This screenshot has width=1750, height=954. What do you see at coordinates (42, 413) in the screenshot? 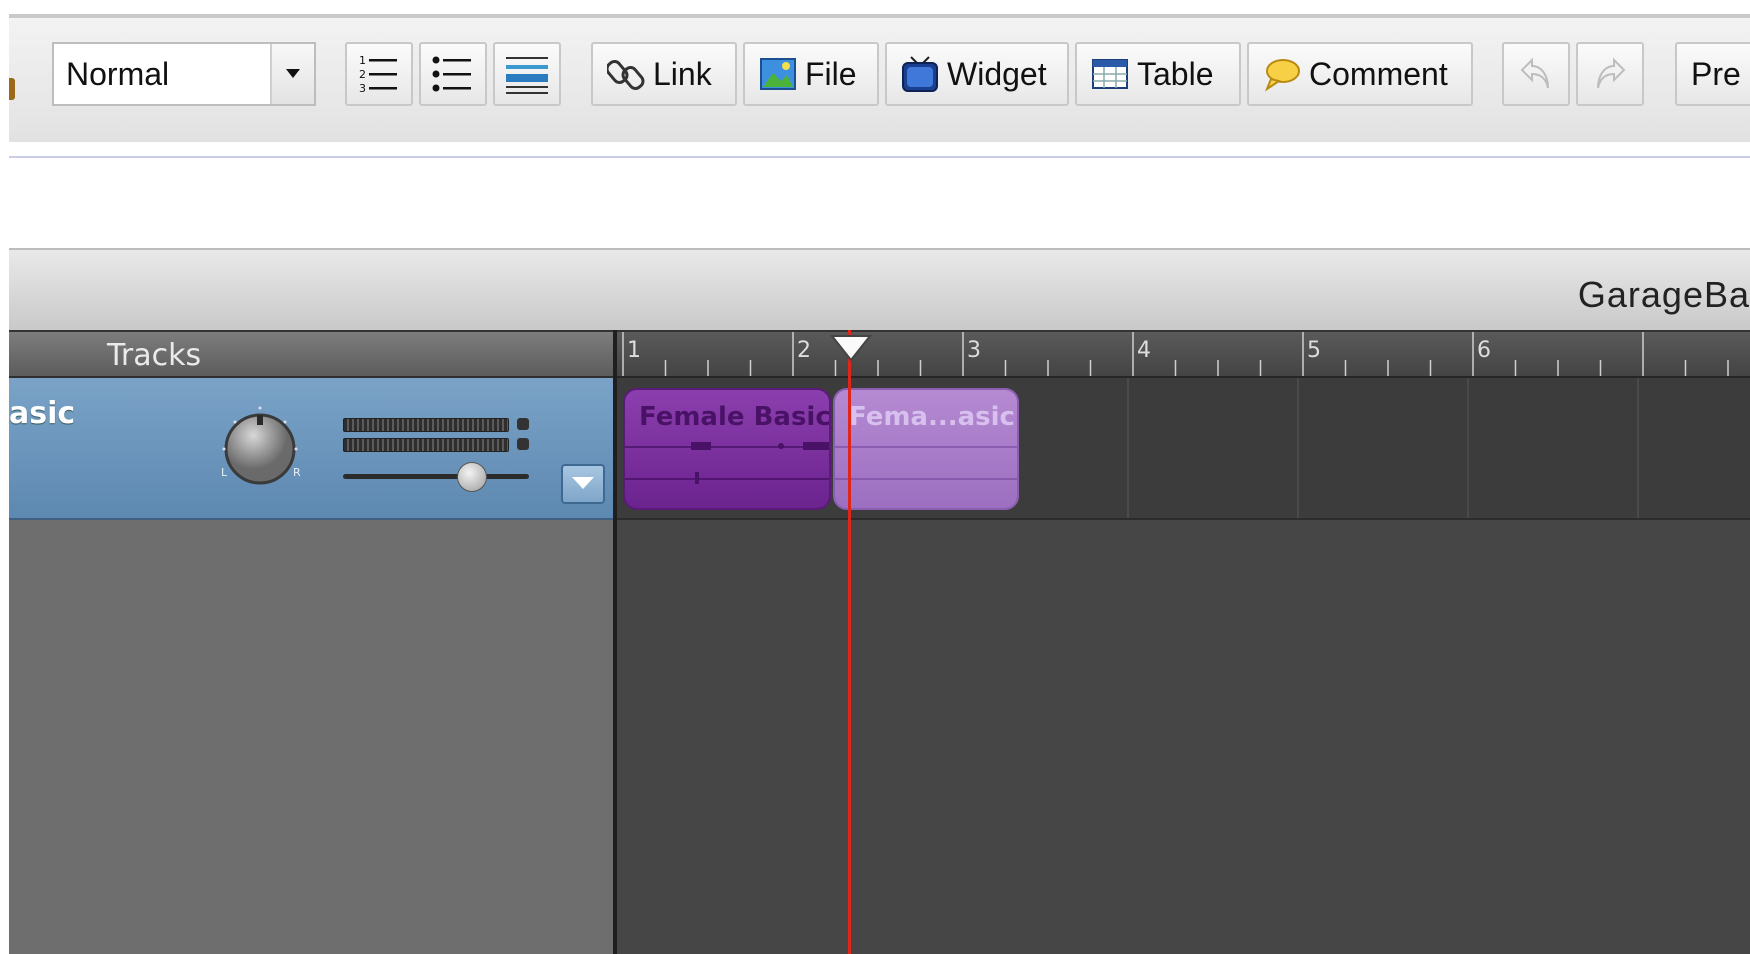
I see `track-name: asic` at bounding box center [42, 413].